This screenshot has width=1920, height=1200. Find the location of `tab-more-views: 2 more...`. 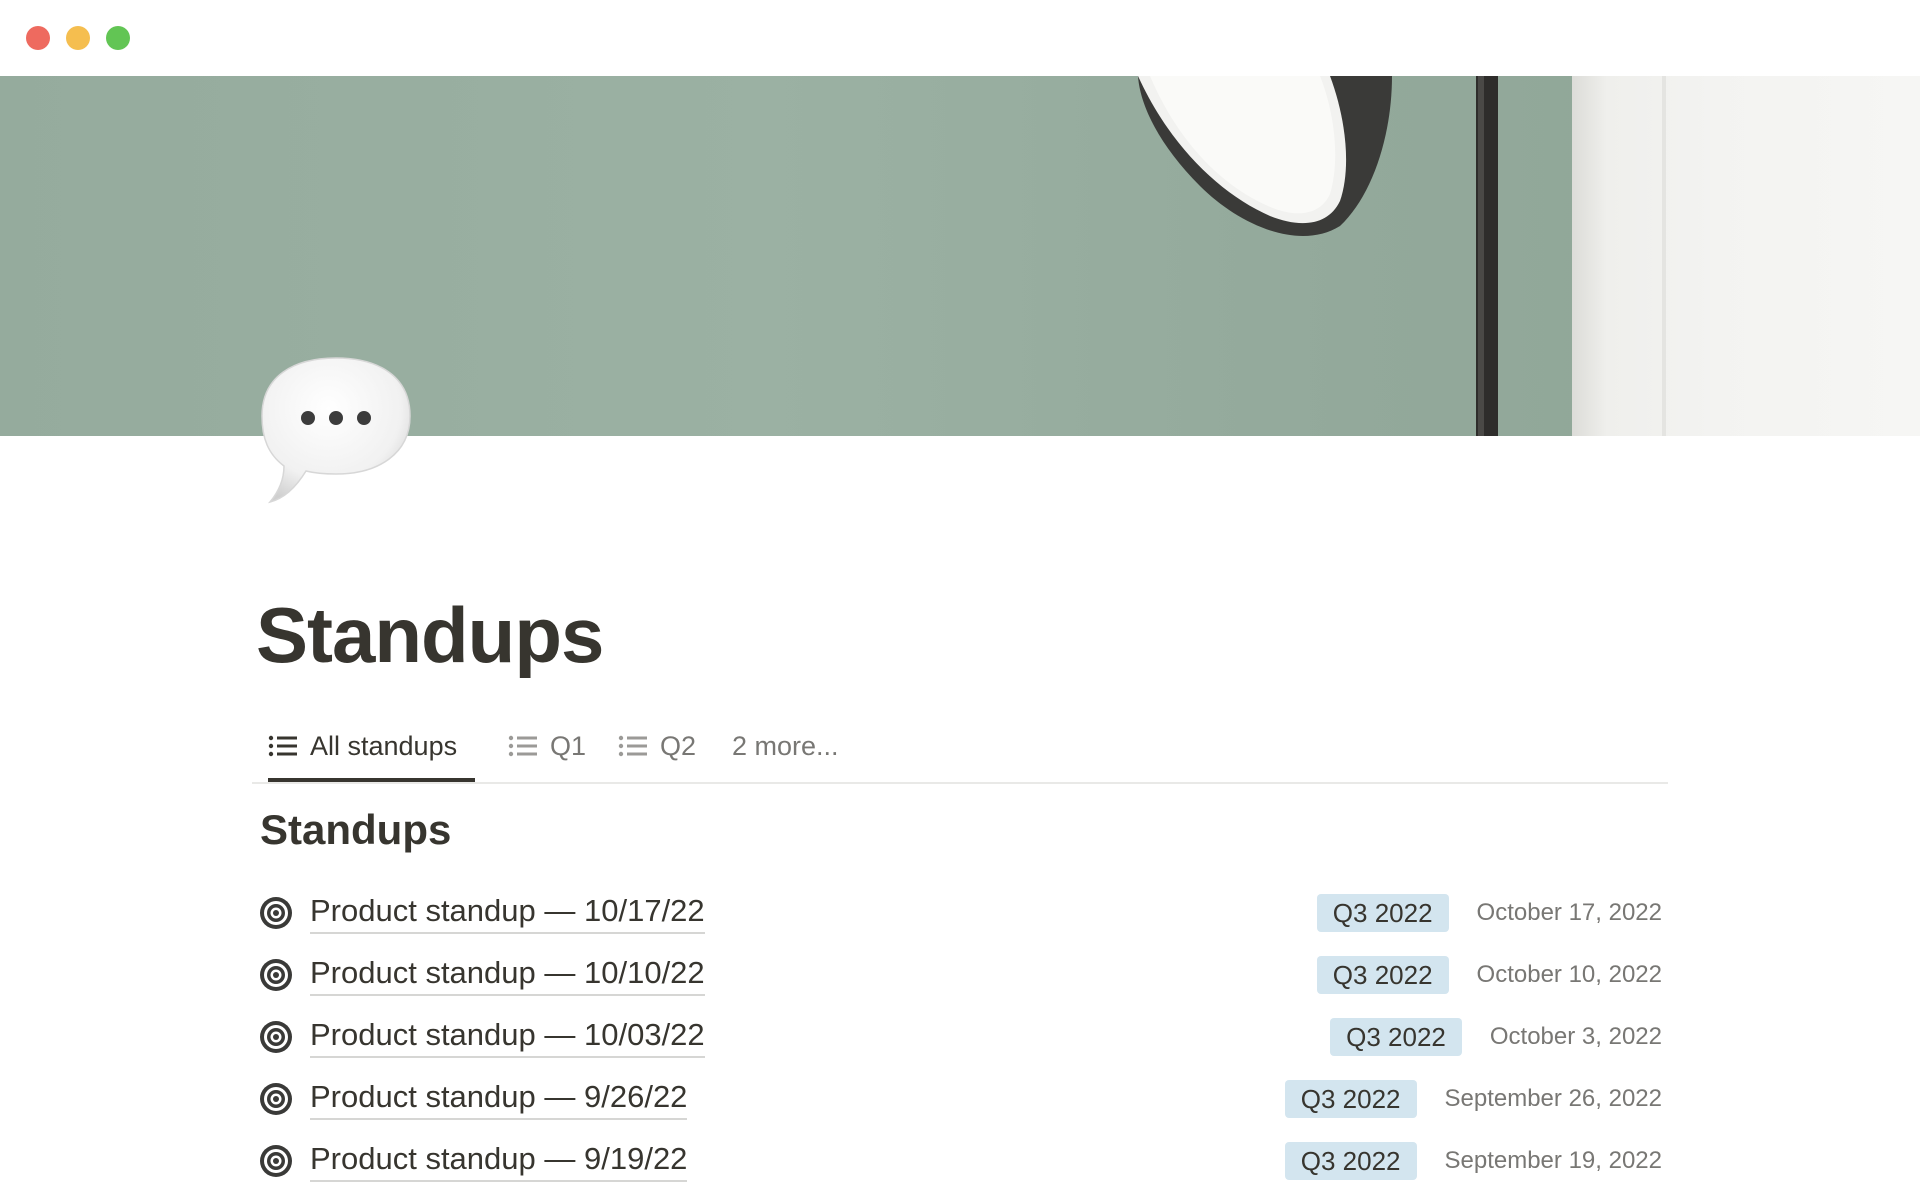

tab-more-views: 2 more... is located at coordinates (785, 746).